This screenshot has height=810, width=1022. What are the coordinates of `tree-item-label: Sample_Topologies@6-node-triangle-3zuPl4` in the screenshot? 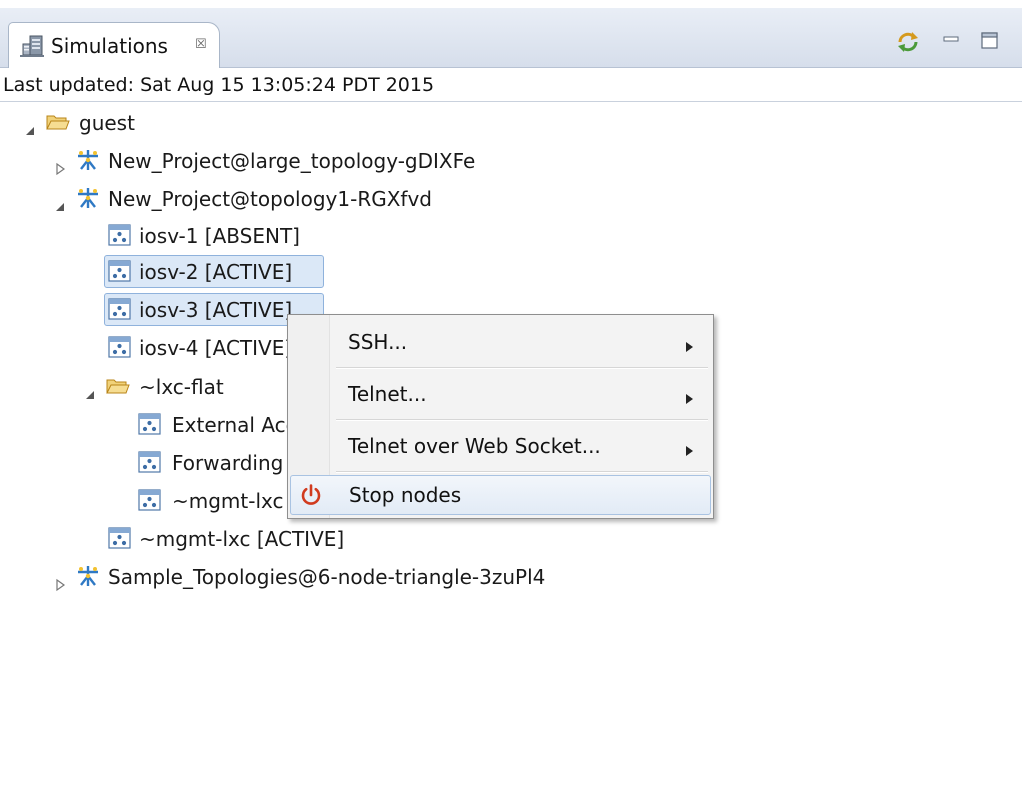 It's located at (327, 577).